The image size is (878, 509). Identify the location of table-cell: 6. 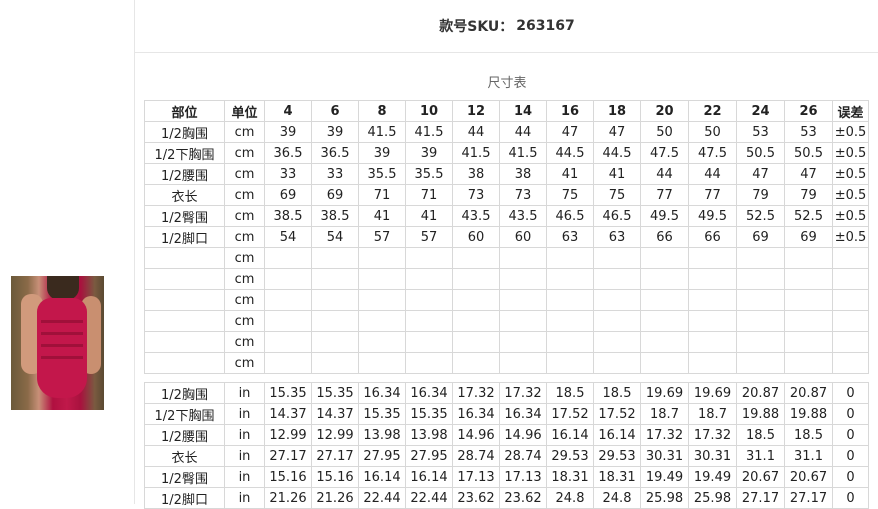
(335, 111).